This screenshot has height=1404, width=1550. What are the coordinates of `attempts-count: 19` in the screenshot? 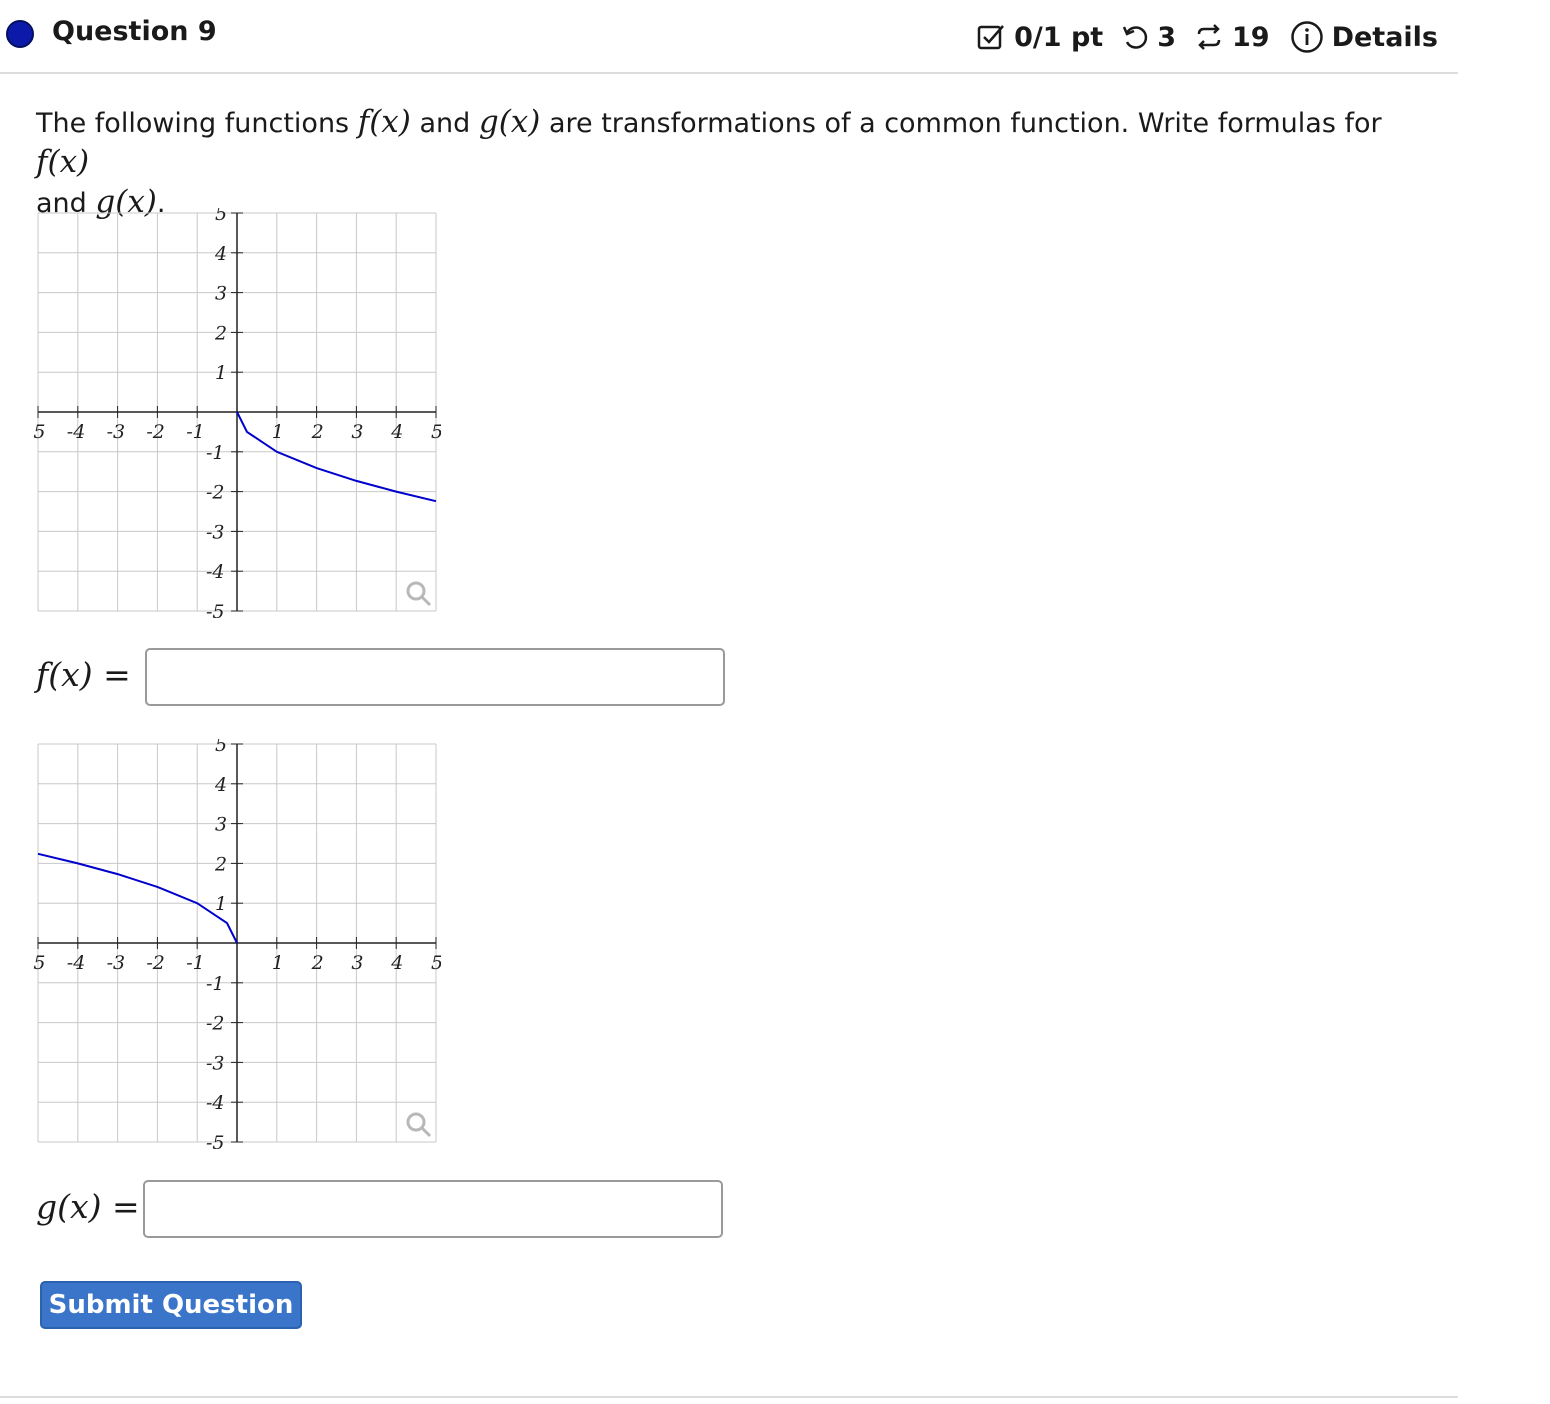 It's located at (1250, 37).